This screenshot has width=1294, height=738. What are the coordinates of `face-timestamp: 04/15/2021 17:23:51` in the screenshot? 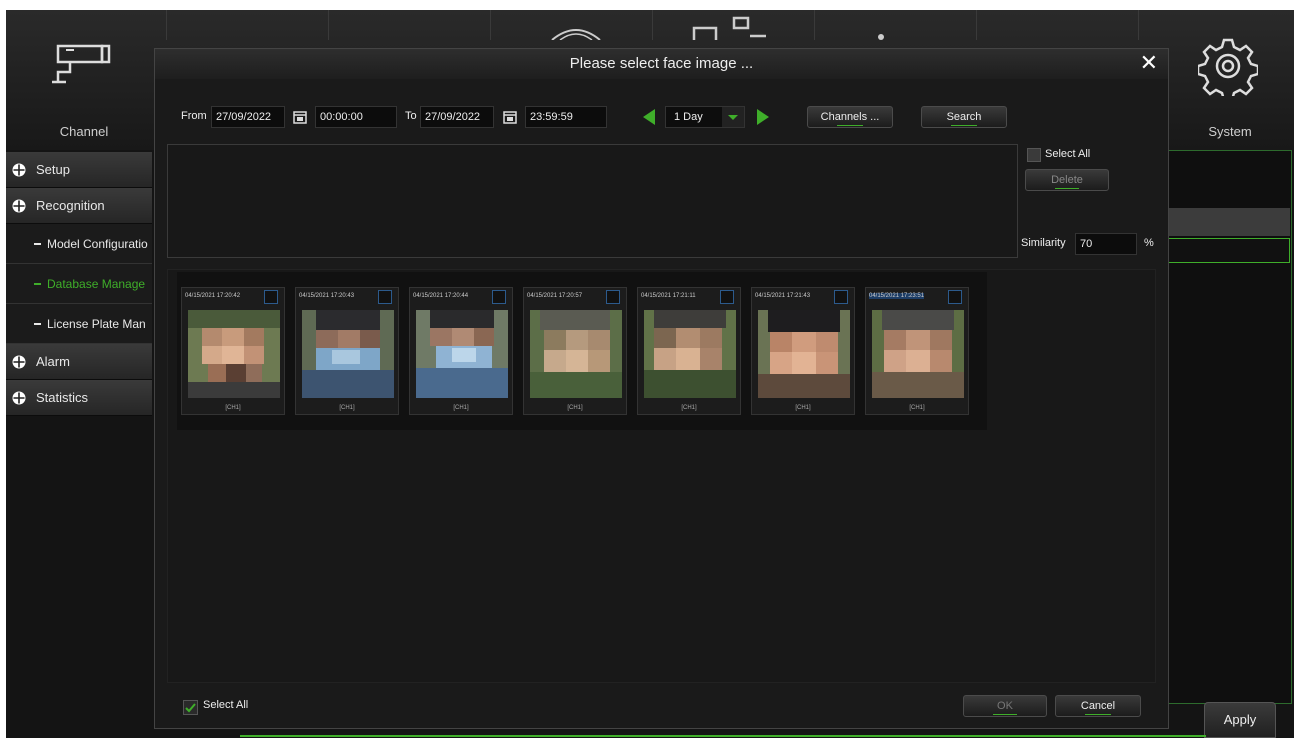 It's located at (897, 296).